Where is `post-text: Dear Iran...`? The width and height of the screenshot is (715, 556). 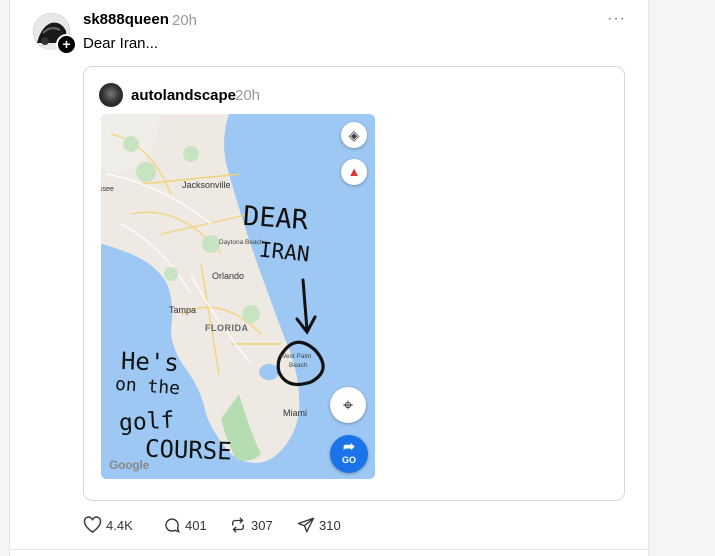 post-text: Dear Iran... is located at coordinates (121, 43).